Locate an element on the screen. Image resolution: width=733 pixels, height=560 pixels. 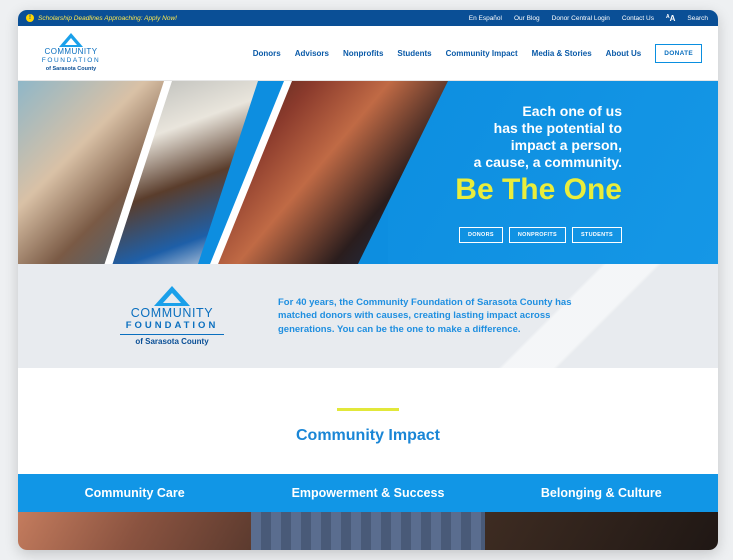
category-empowerment-success: Empowerment & Success is located at coordinates (367, 493).